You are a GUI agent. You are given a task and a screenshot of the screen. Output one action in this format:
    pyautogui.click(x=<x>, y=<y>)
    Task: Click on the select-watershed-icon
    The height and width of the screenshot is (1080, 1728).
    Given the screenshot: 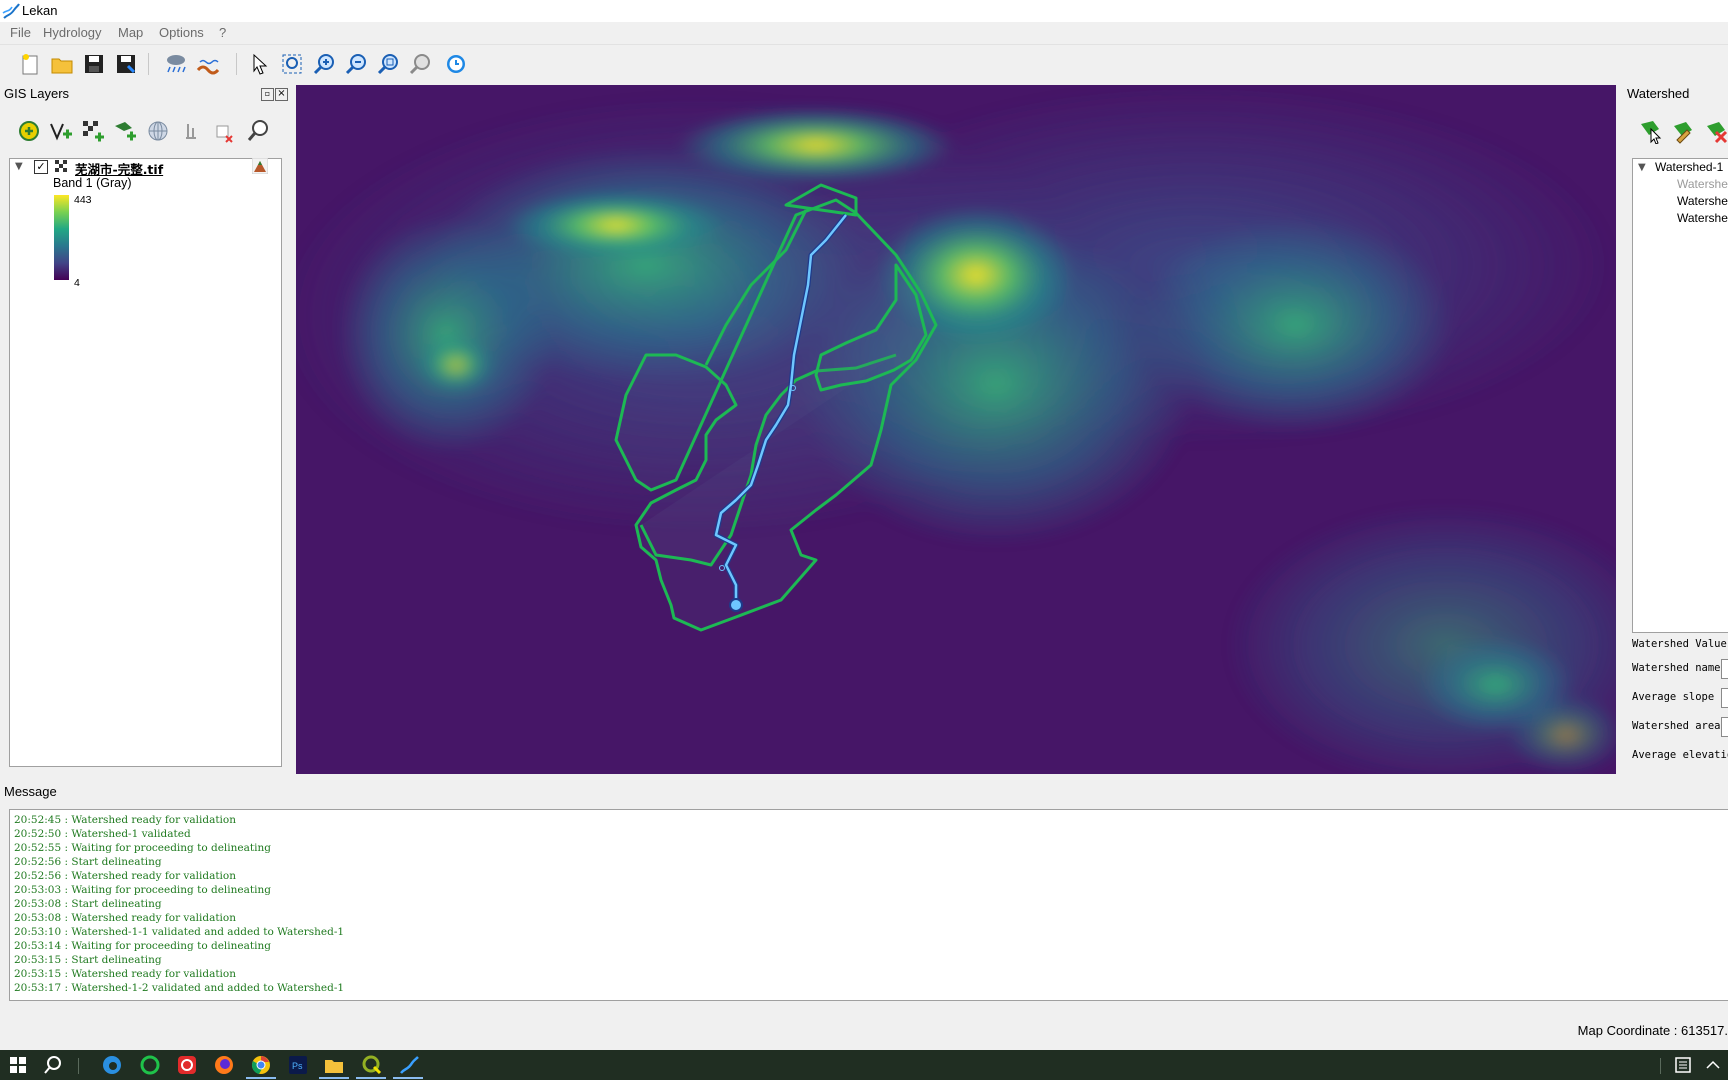 What is the action you would take?
    pyautogui.click(x=1651, y=131)
    